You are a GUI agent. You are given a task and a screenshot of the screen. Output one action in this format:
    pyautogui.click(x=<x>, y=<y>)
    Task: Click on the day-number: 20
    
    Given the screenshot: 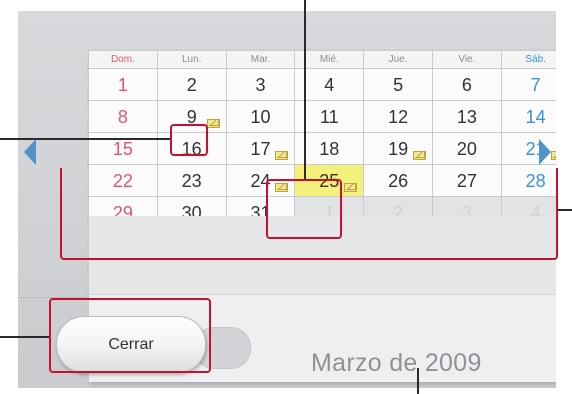 What is the action you would take?
    pyautogui.click(x=466, y=149)
    